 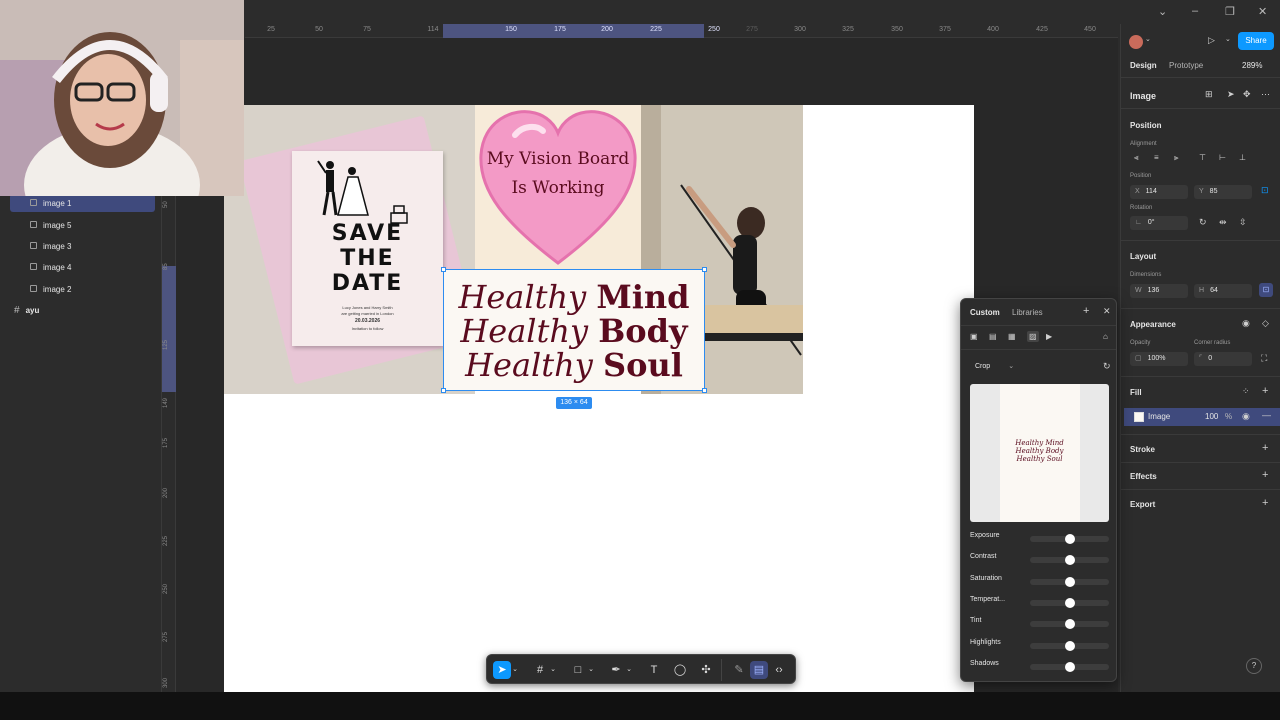 What do you see at coordinates (779, 670) in the screenshot?
I see `dev-mode-icon: ‹›` at bounding box center [779, 670].